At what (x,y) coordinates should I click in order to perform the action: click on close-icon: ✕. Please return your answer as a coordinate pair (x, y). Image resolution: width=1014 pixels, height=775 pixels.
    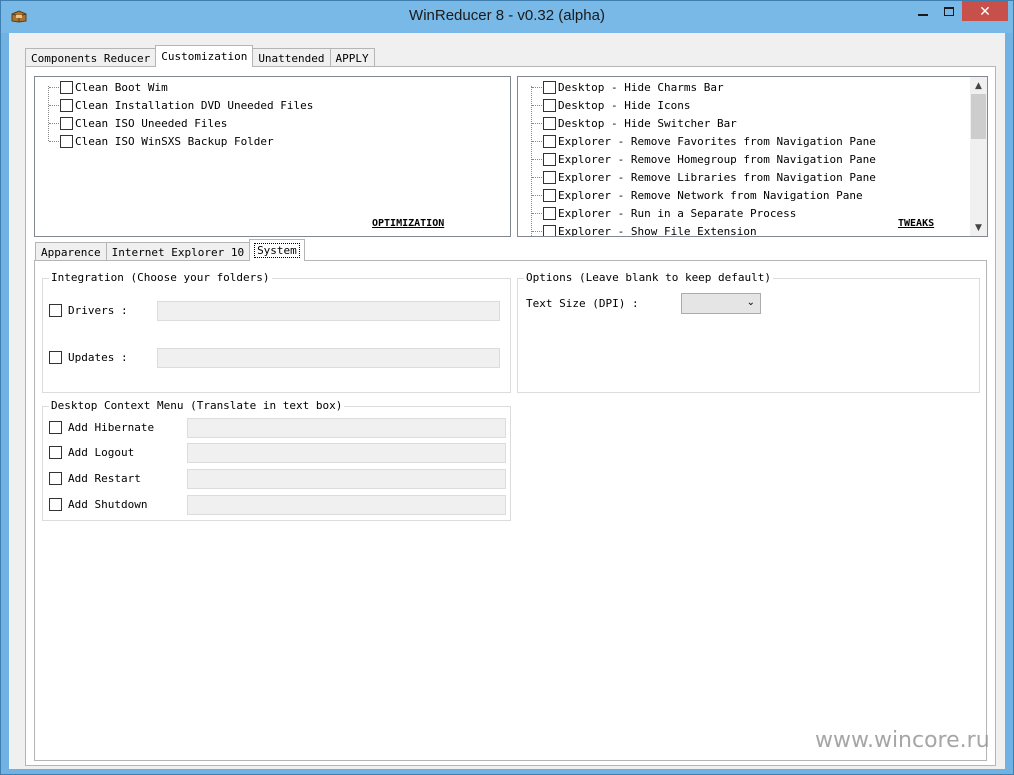
    Looking at the image, I should click on (985, 10).